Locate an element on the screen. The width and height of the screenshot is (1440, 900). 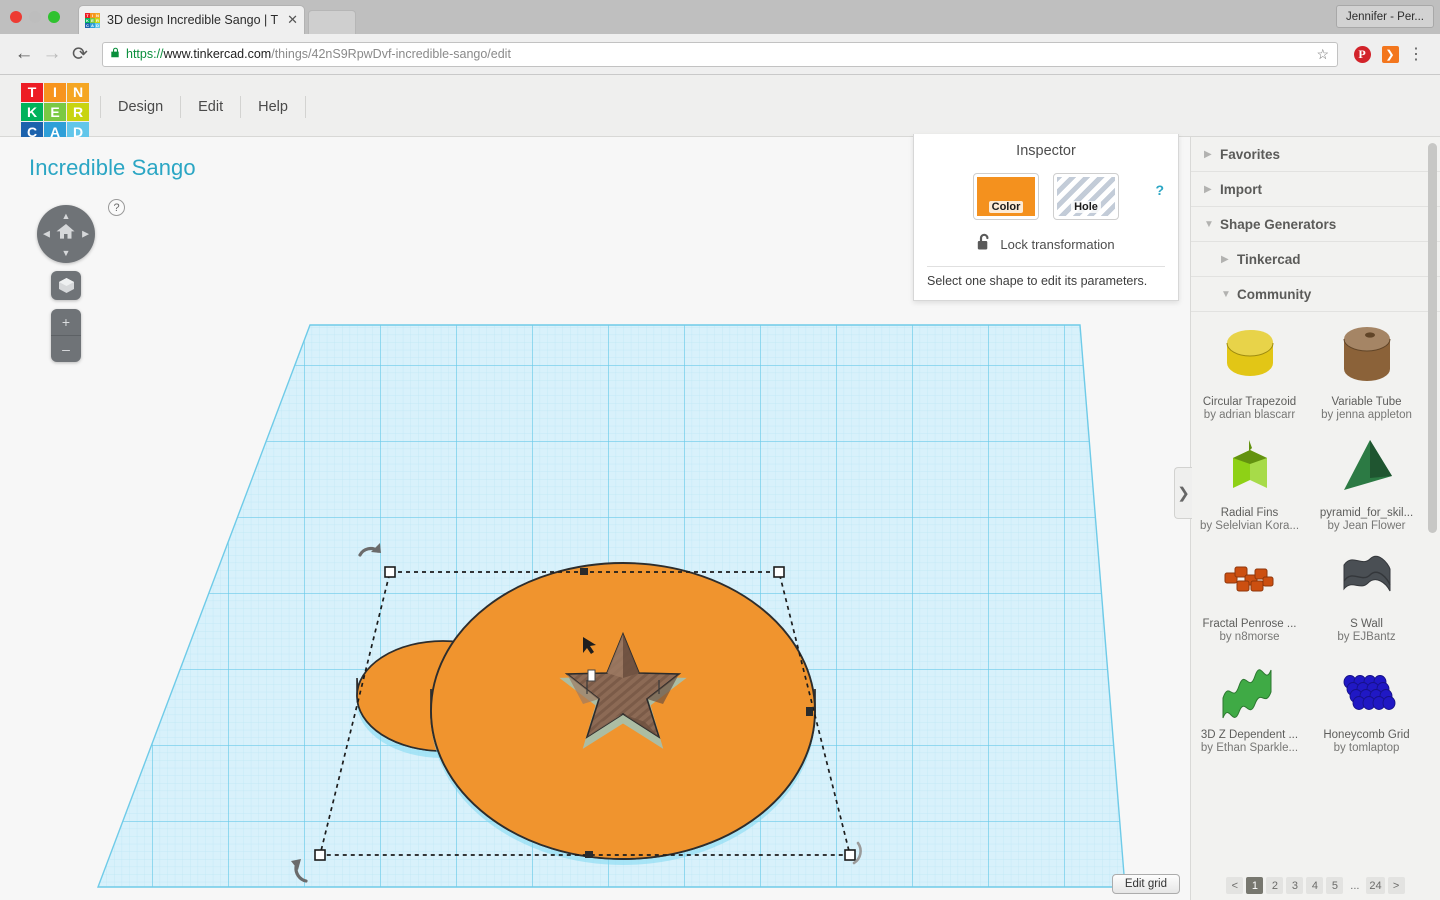
main-menu: Design Edit Help is located at coordinates (203, 107).